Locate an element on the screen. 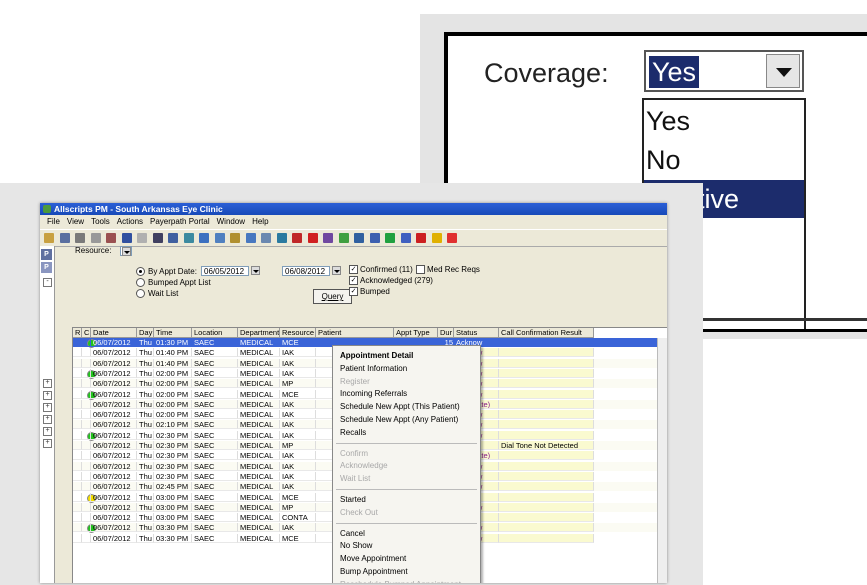 The image size is (867, 585). context-menu-item-move-appointment: Move Appointment is located at coordinates (406, 559).